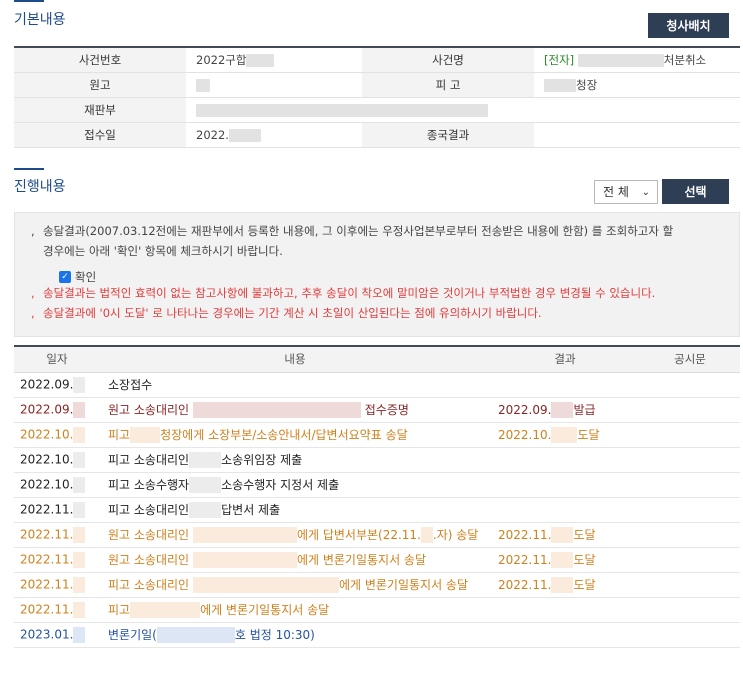  What do you see at coordinates (100, 85) in the screenshot?
I see `plaintiff-label: 원고` at bounding box center [100, 85].